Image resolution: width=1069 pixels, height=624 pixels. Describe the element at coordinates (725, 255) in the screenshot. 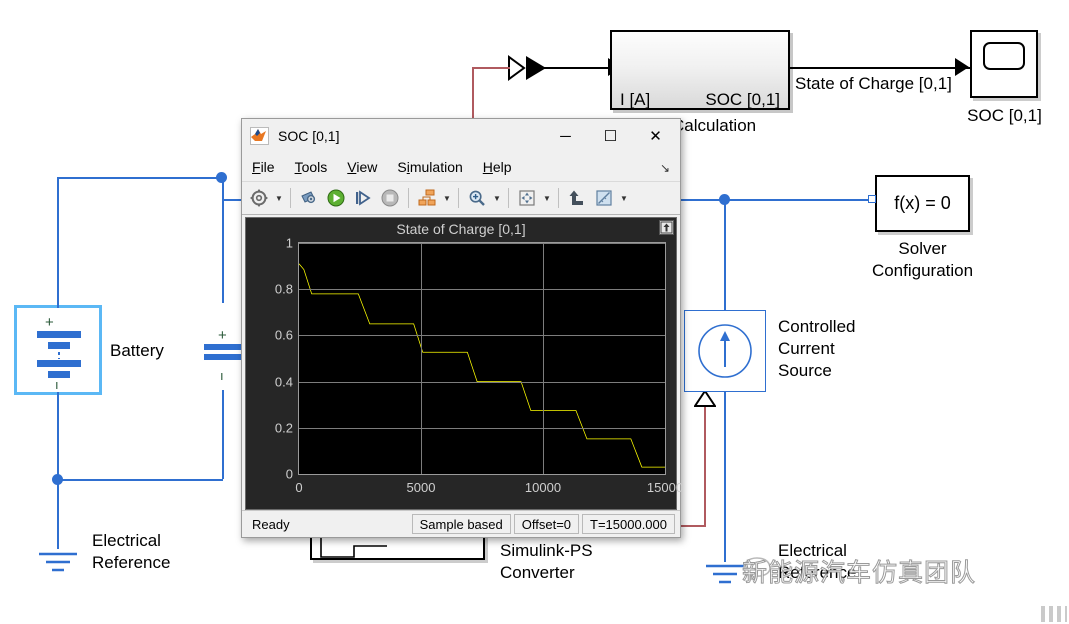

I see `wire-ccs-top-stem` at that location.